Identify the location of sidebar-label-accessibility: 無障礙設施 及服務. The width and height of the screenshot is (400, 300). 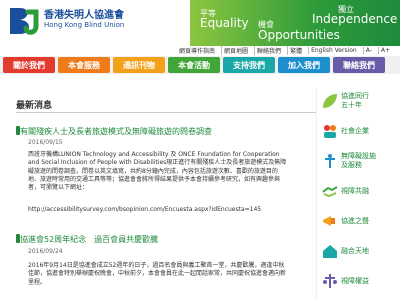
(358, 160).